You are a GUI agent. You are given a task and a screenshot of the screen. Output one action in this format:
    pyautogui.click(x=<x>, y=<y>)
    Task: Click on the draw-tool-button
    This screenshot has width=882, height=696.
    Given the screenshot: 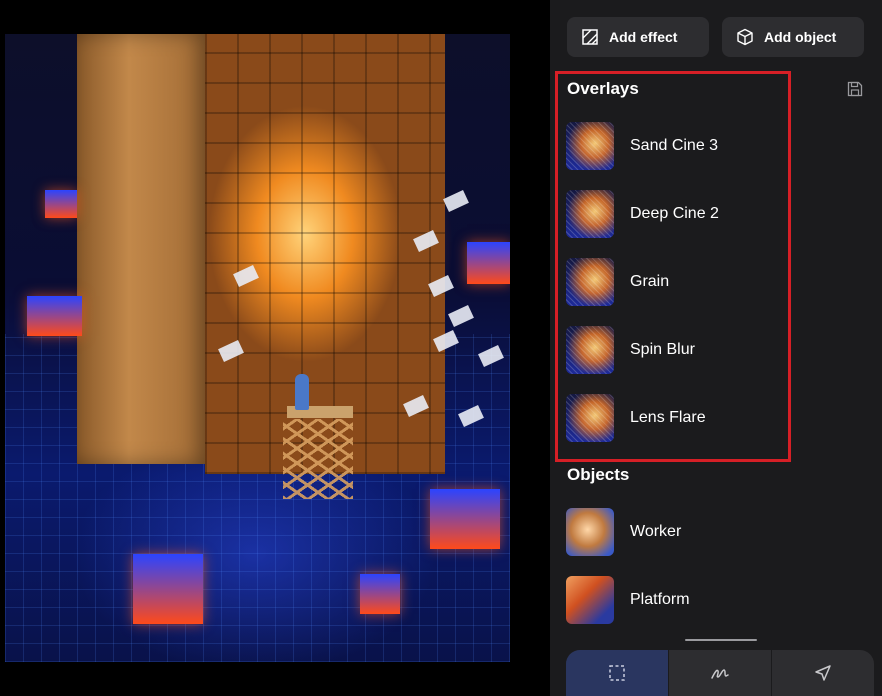 What is the action you would take?
    pyautogui.click(x=720, y=673)
    